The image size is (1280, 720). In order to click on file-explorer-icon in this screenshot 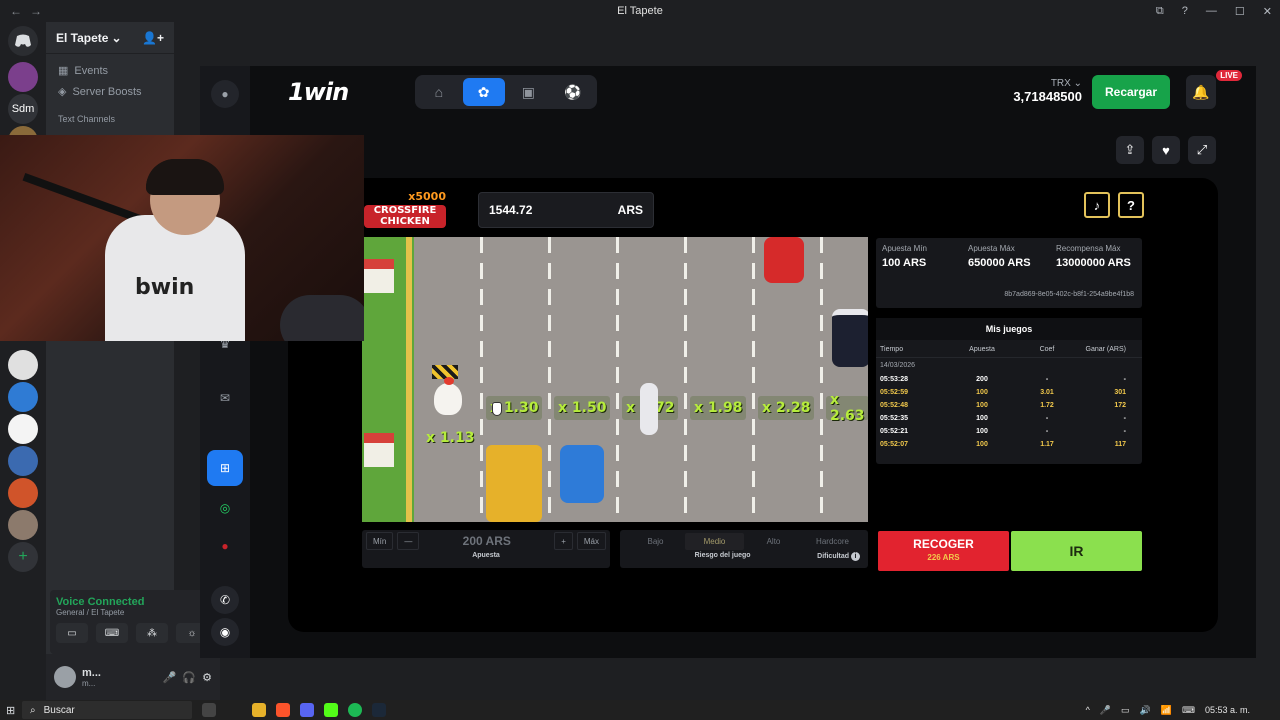, I will do `click(259, 710)`.